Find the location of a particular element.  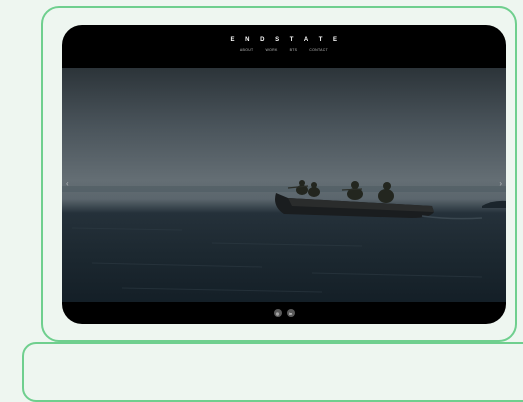

site-footer: ◎ in is located at coordinates (284, 313).